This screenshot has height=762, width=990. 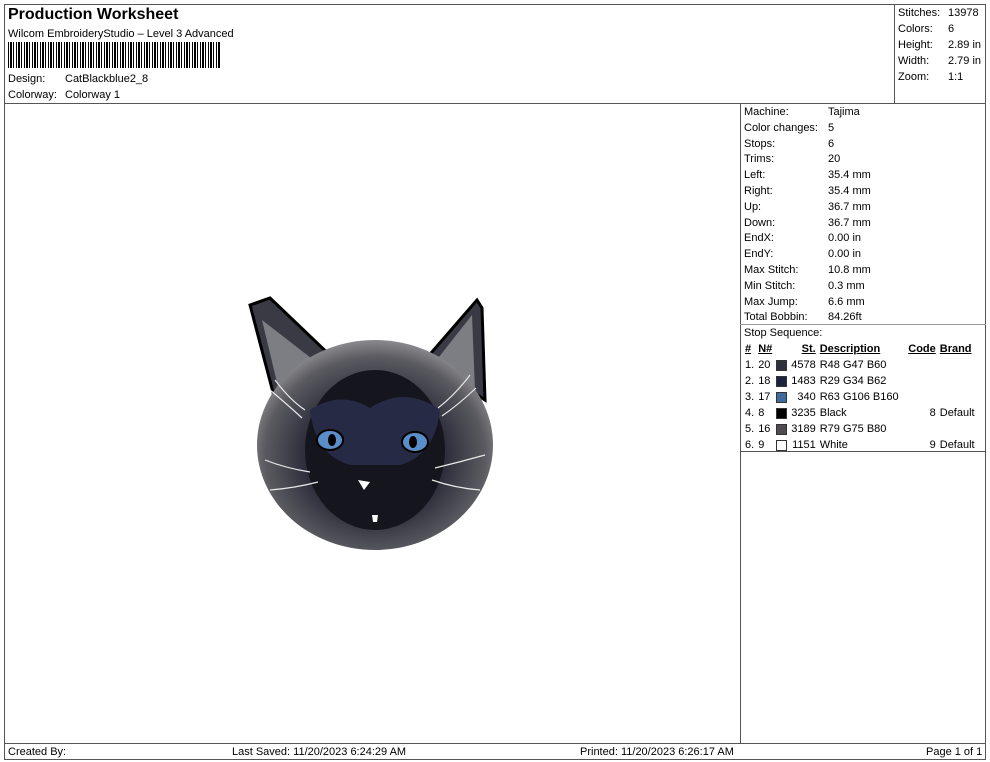 What do you see at coordinates (783, 333) in the screenshot?
I see `stop-sequence-title: Stop Sequence:` at bounding box center [783, 333].